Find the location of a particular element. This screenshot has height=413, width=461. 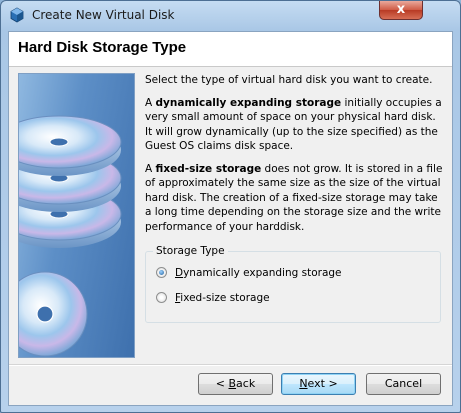

storage-type-legend: Storage Type is located at coordinates (190, 251).